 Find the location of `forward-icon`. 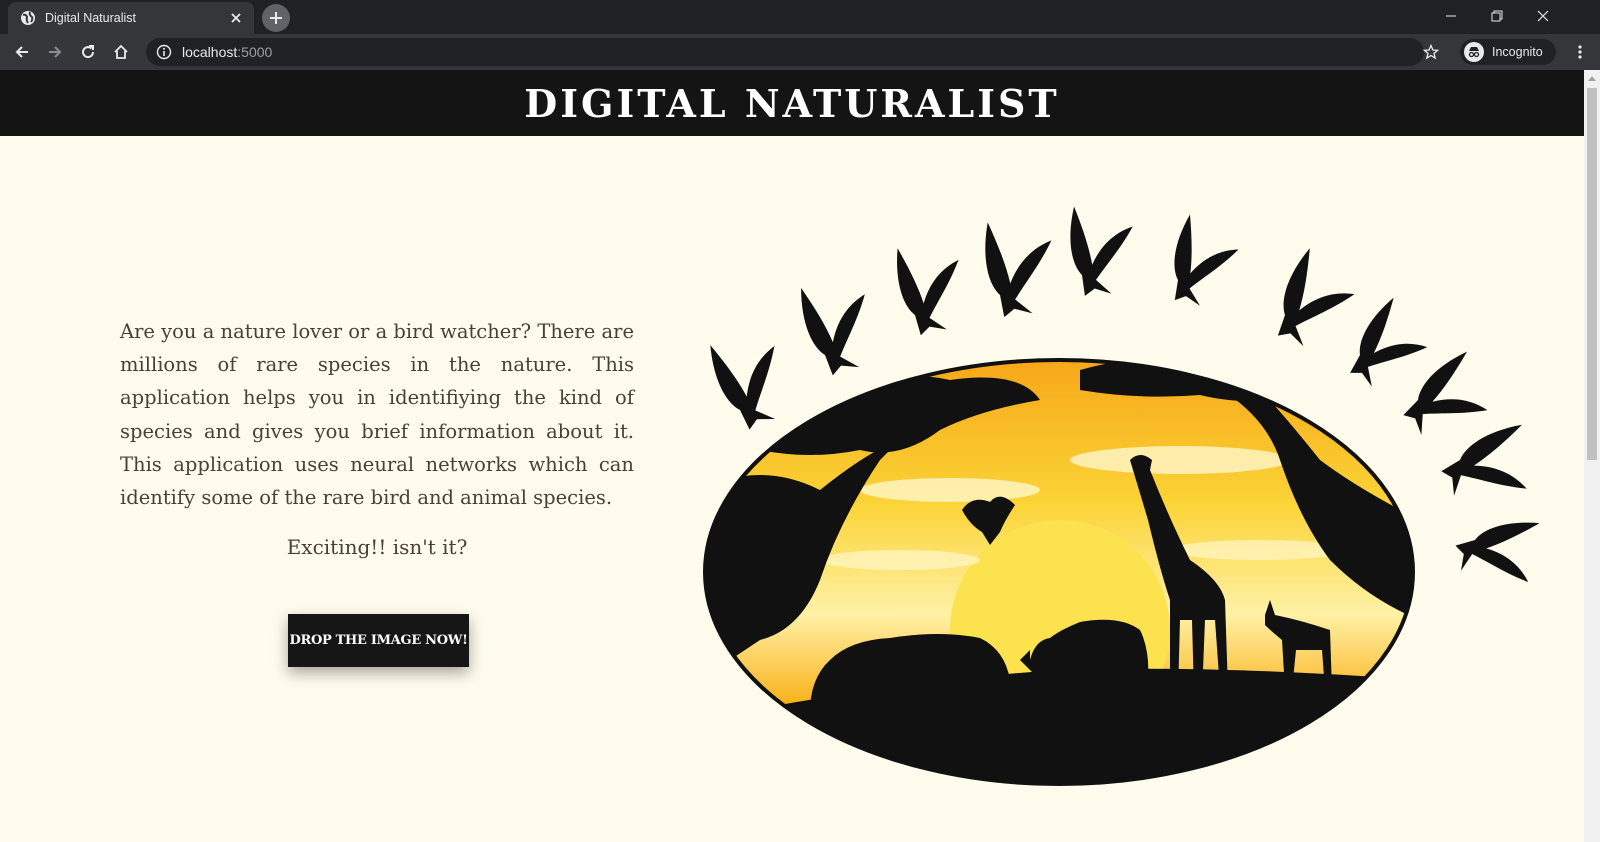

forward-icon is located at coordinates (55, 52).